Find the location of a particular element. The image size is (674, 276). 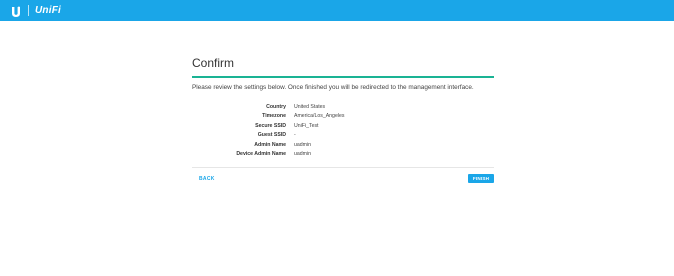

setting-label: Timezone is located at coordinates (274, 116).